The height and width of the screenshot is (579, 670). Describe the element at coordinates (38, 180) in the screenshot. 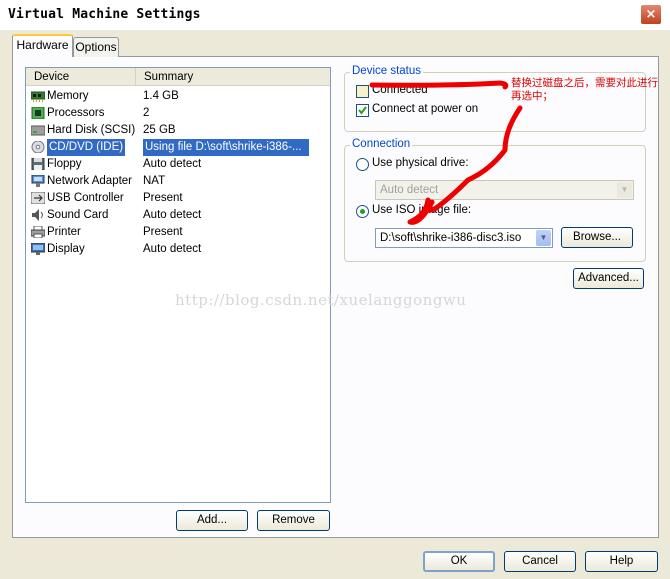

I see `network-adapter-icon` at that location.